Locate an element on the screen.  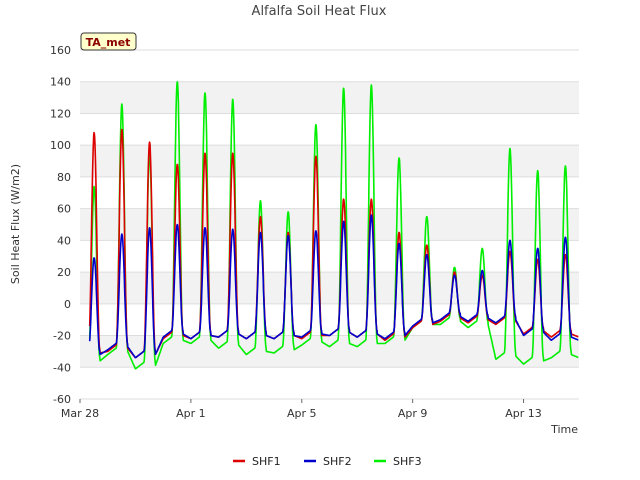
x-tick-label: Mar 28 is located at coordinates (80, 413).